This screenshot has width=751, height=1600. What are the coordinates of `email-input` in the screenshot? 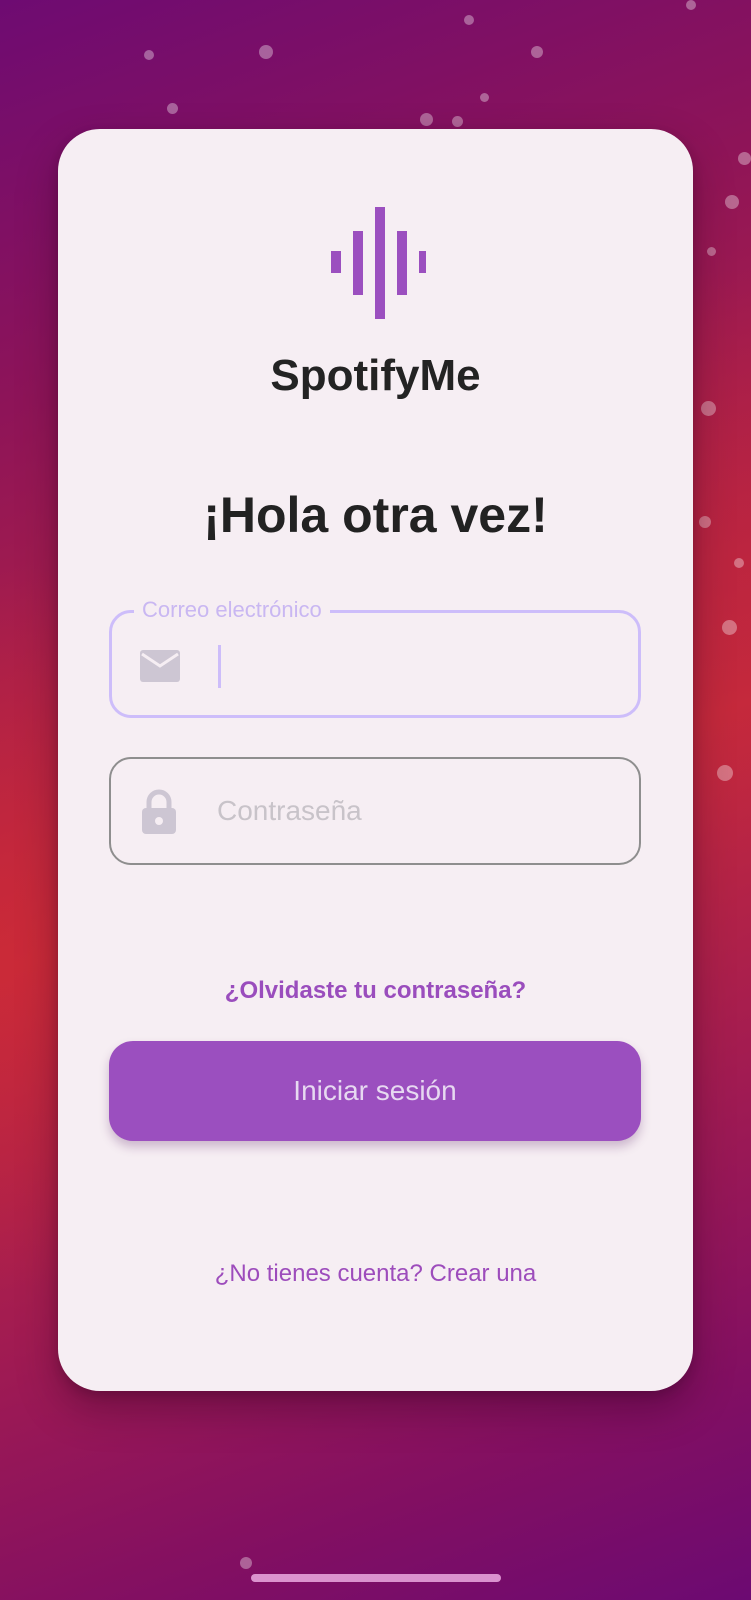 It's located at (418, 664).